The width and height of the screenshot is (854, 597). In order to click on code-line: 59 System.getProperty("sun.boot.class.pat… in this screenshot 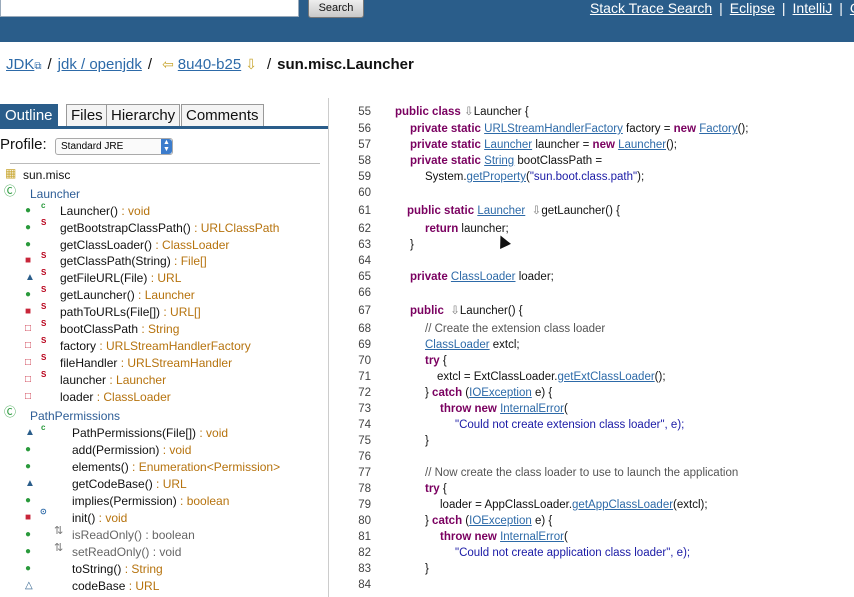, I will do `click(501, 177)`.